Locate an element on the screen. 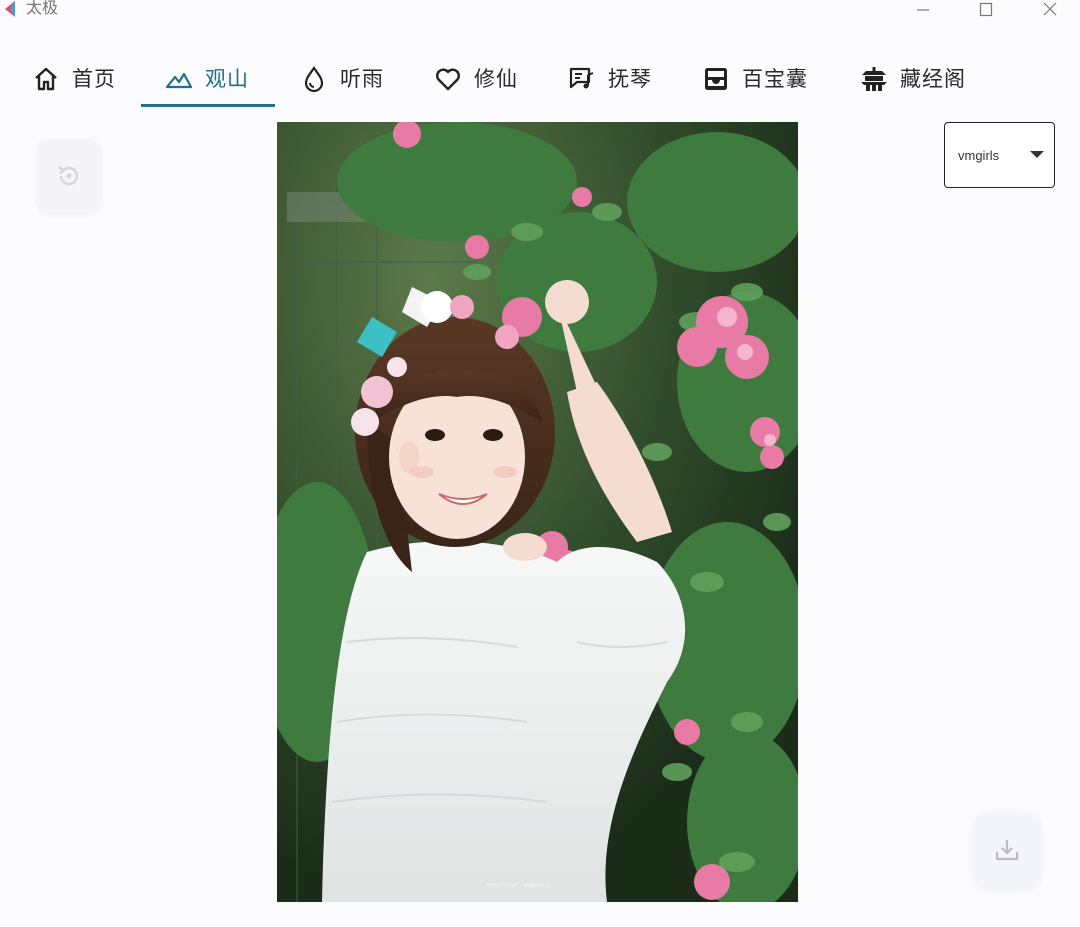 Image resolution: width=1080 pixels, height=927 pixels. tab-fuqin: 抚琴 is located at coordinates (610, 79).